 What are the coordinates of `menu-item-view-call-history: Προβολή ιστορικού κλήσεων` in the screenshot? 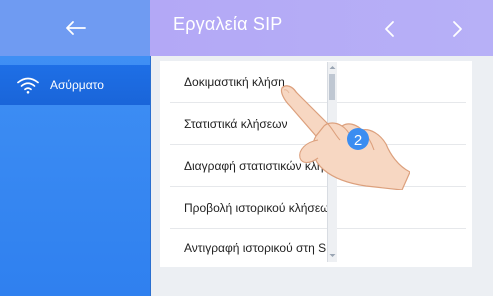 It's located at (316, 207).